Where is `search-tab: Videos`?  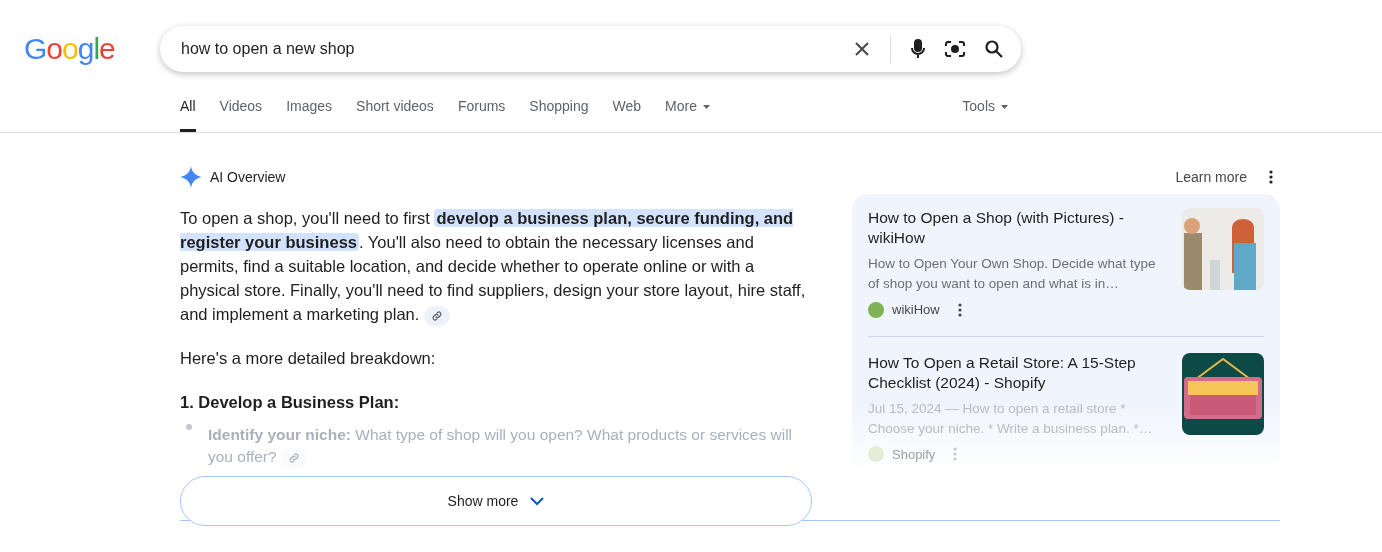 search-tab: Videos is located at coordinates (241, 114).